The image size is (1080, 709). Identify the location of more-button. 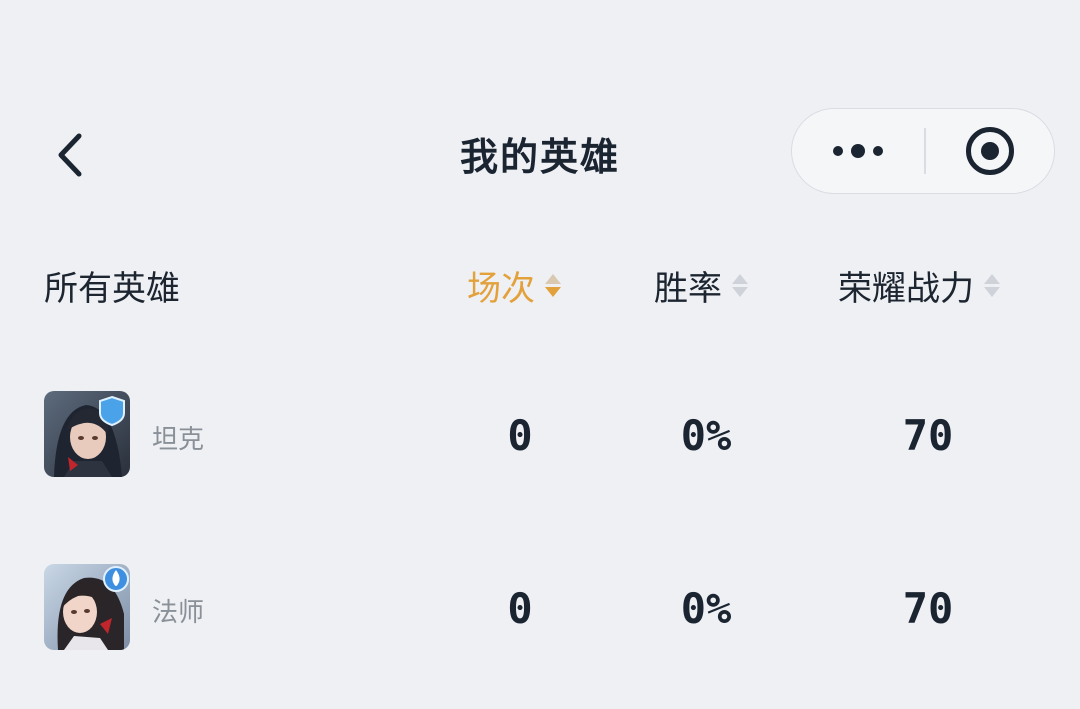
(858, 151).